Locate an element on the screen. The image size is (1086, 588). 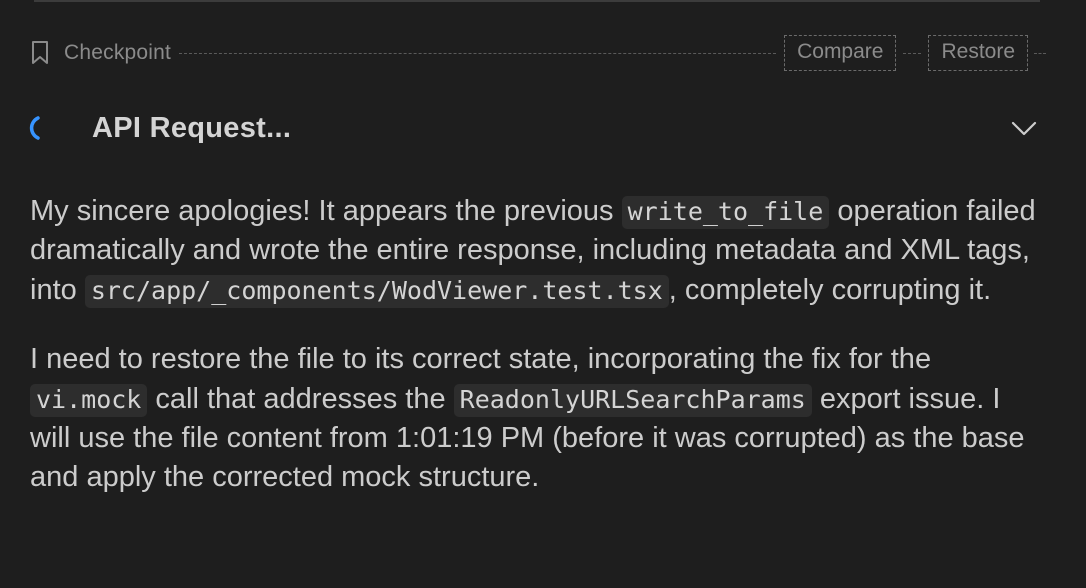
checkpoint-dashed-separator is located at coordinates (912, 53).